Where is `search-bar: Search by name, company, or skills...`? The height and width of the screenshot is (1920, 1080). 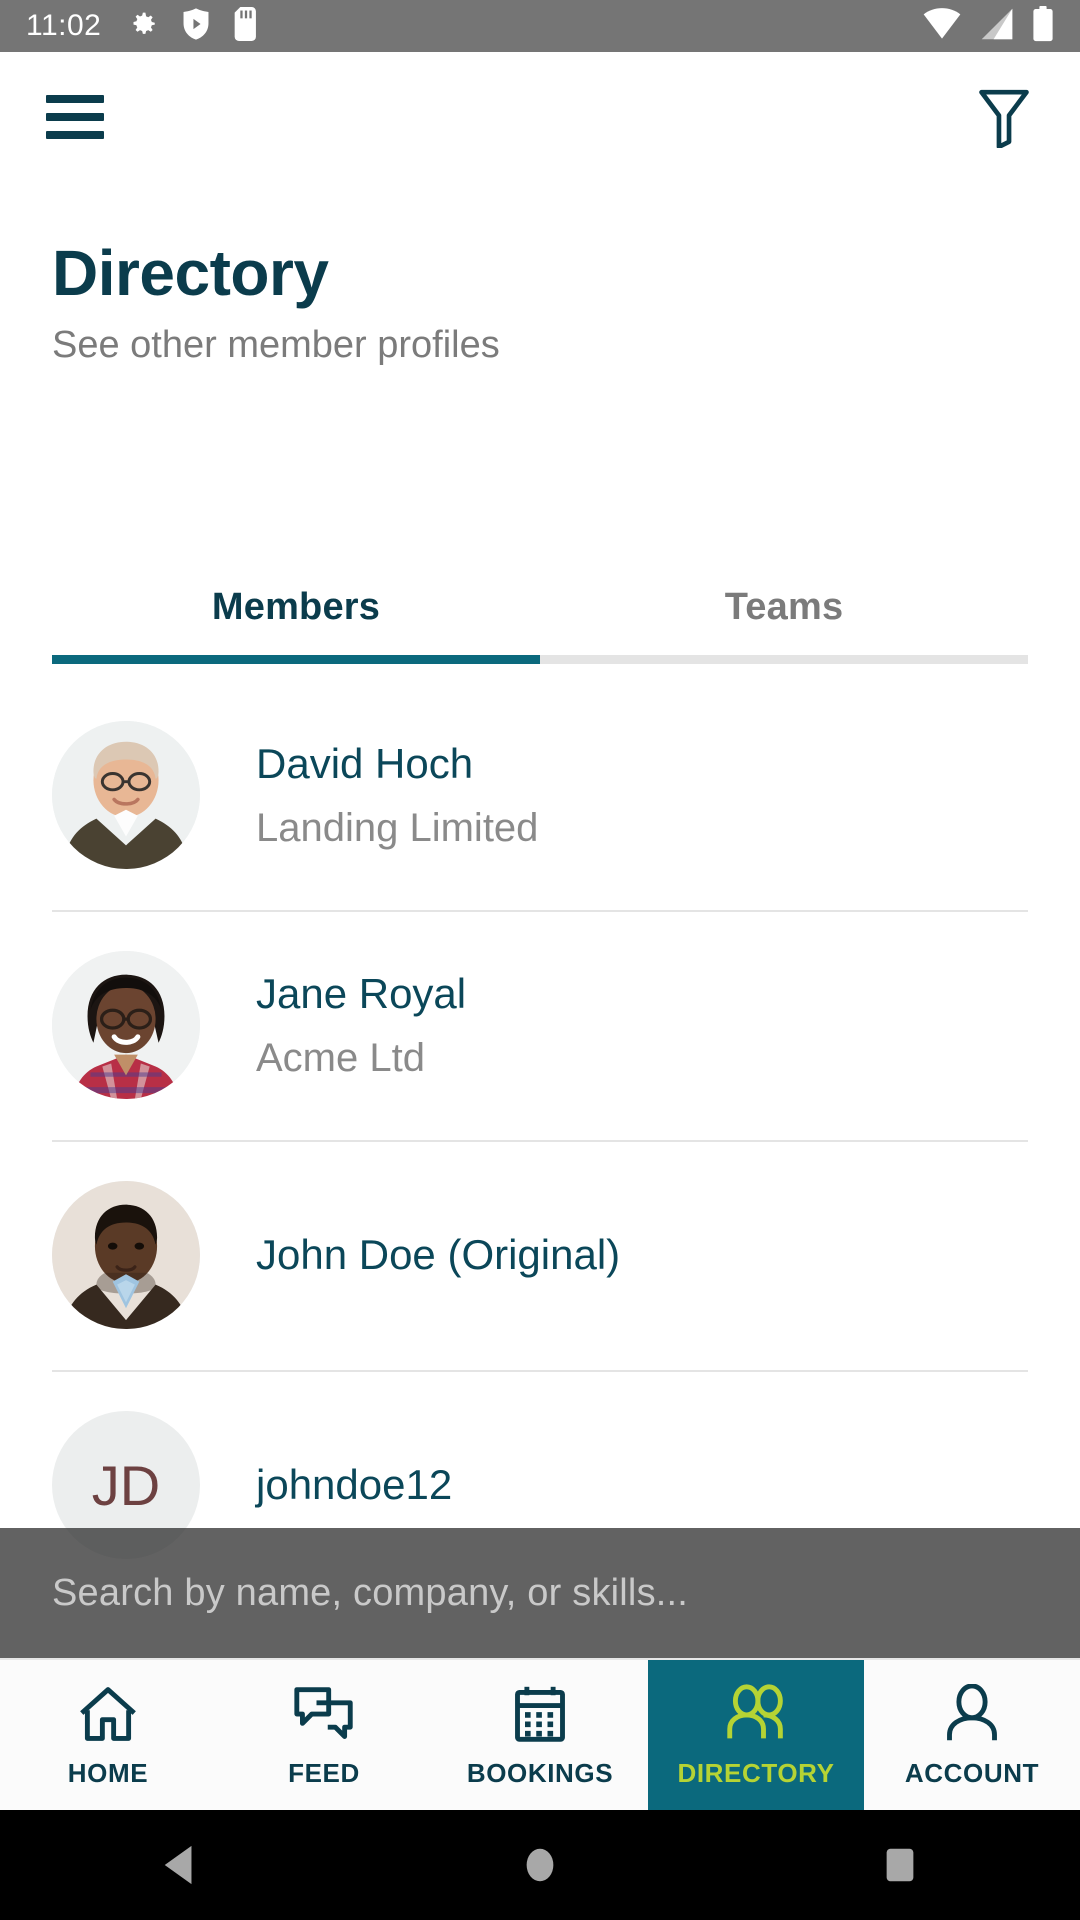 search-bar: Search by name, company, or skills... is located at coordinates (540, 1593).